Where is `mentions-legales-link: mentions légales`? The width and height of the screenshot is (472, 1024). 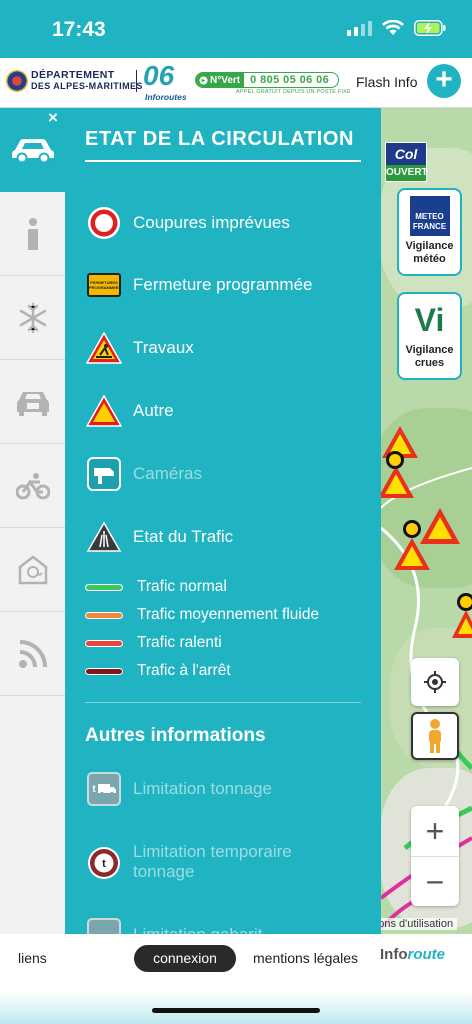 mentions-legales-link: mentions légales is located at coordinates (305, 958).